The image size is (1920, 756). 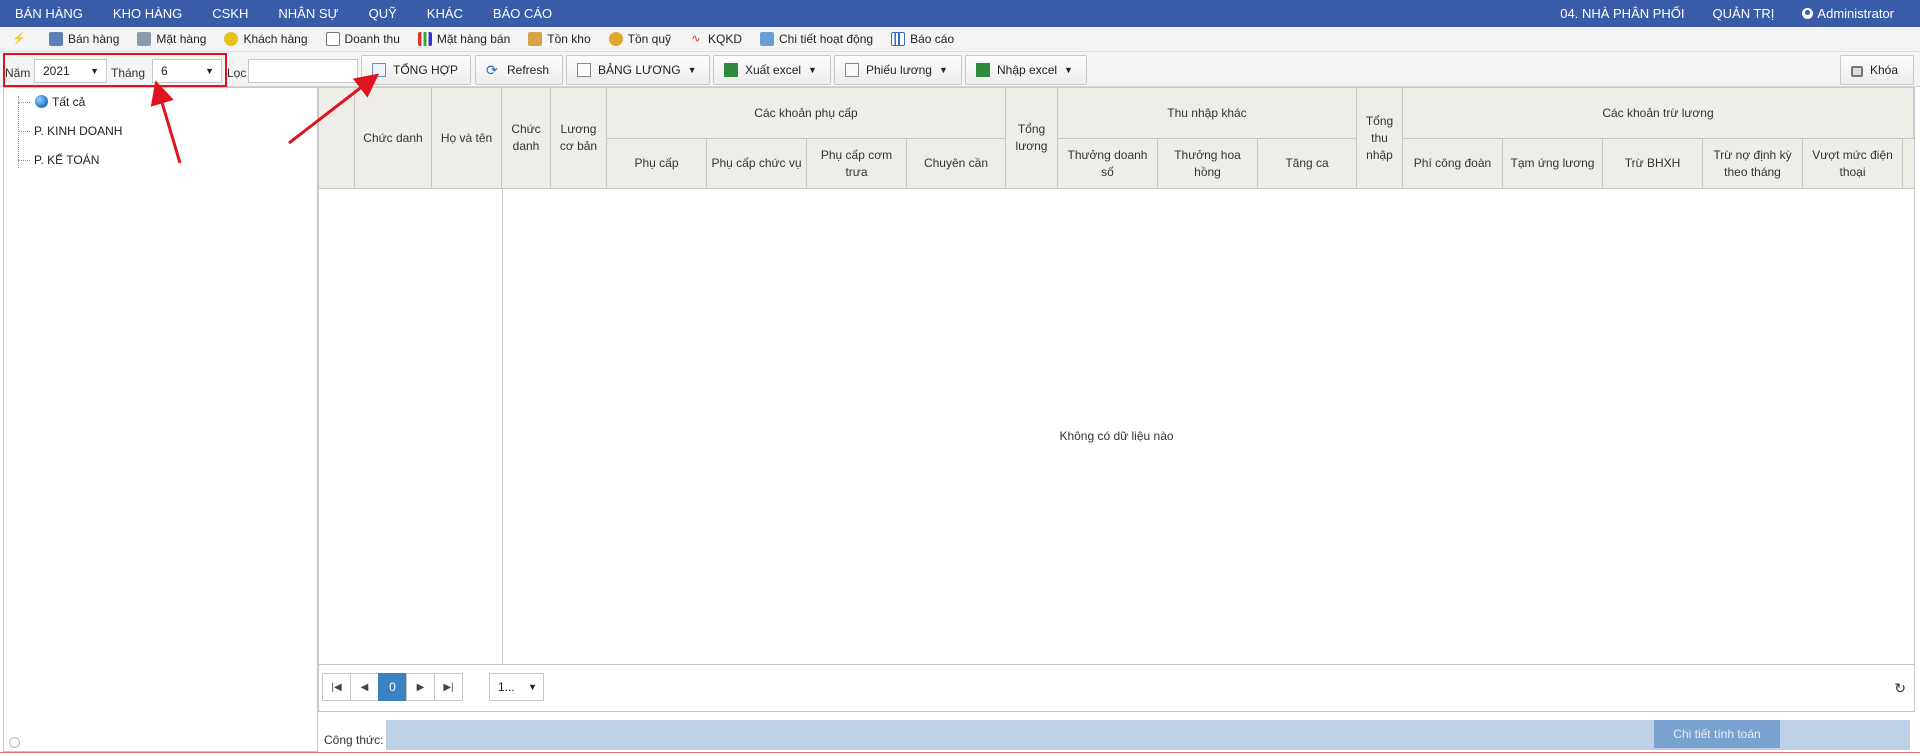 I want to click on pulse-icon: ∿, so click(x=696, y=39).